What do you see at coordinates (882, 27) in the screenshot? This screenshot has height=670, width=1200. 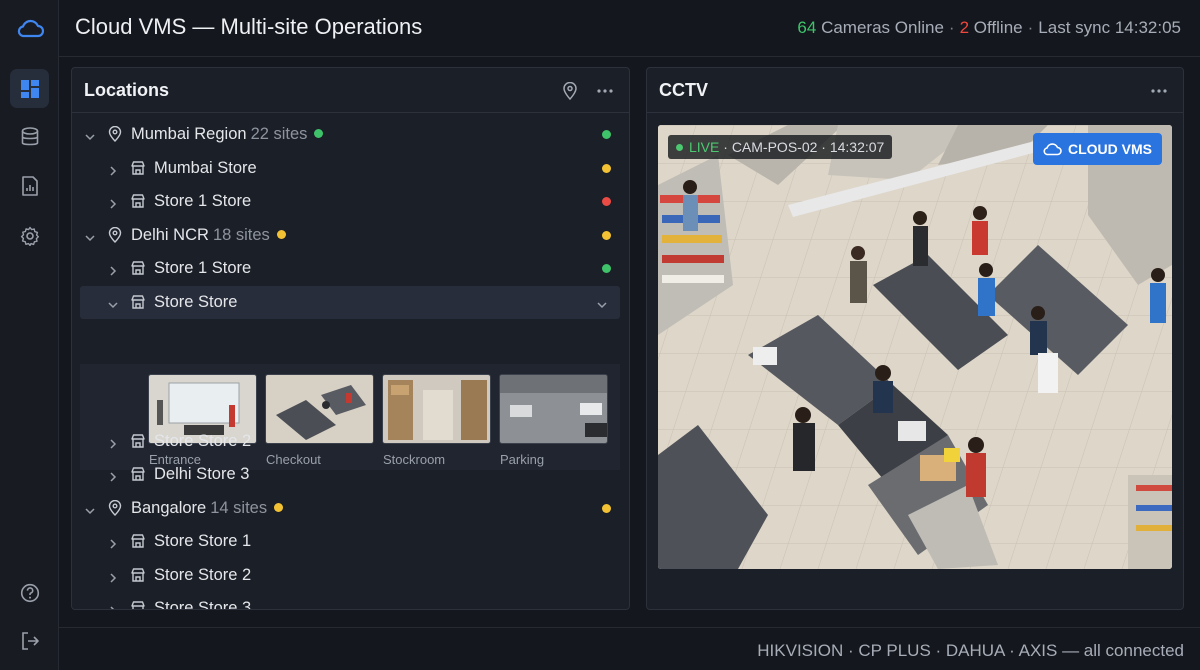 I see `online-label: Cameras Online` at bounding box center [882, 27].